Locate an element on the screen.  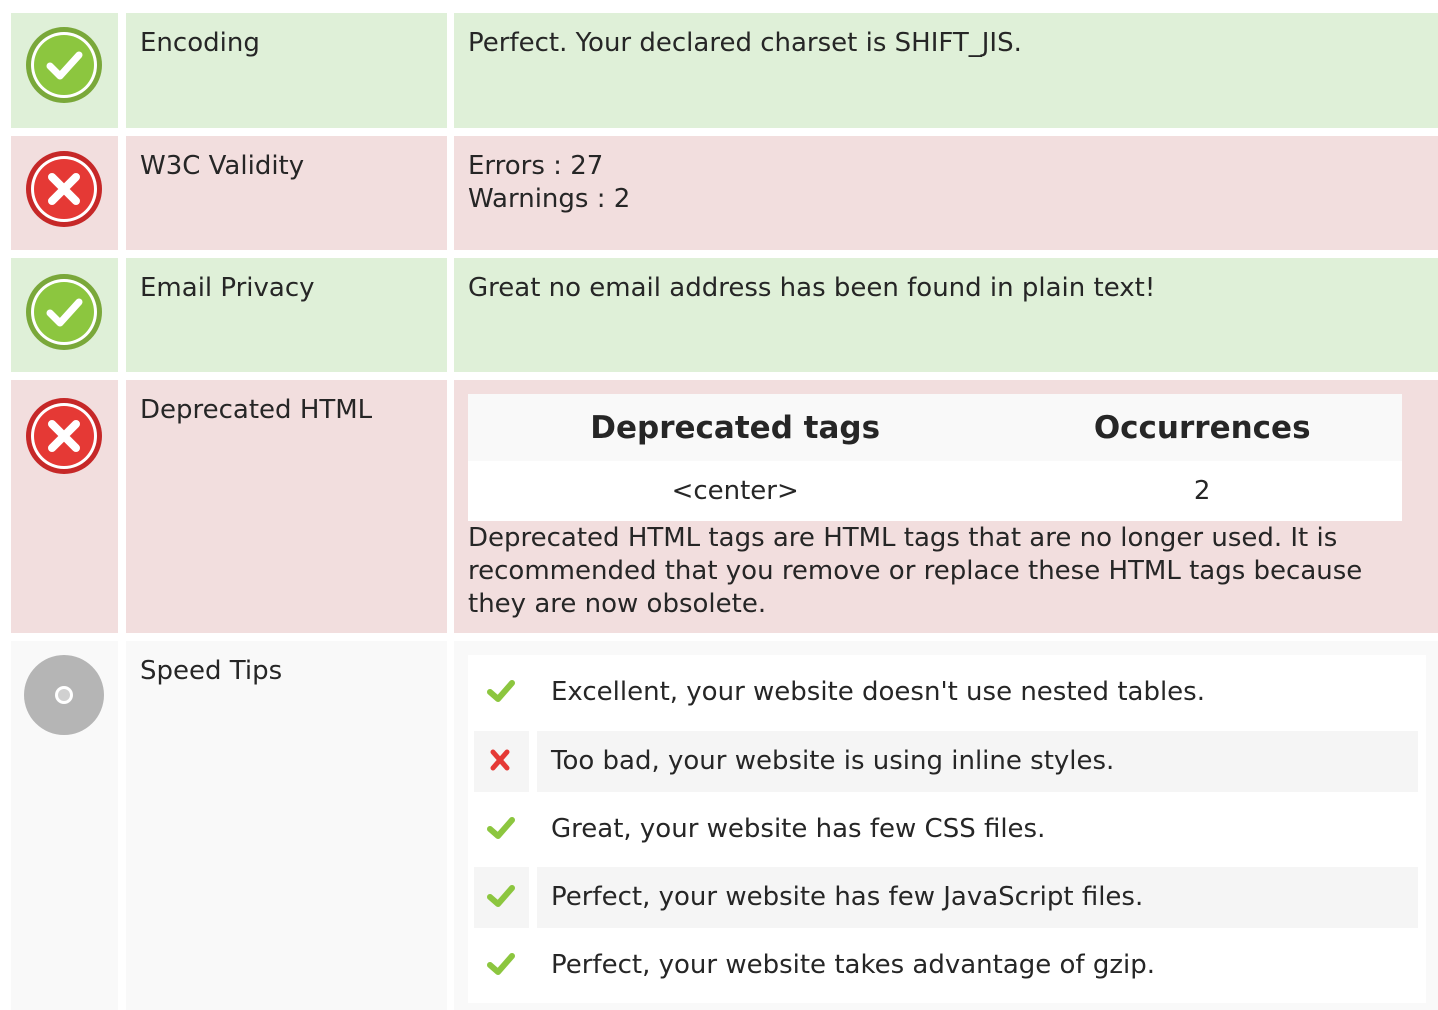
neutral-circle-icon is located at coordinates (64, 695).